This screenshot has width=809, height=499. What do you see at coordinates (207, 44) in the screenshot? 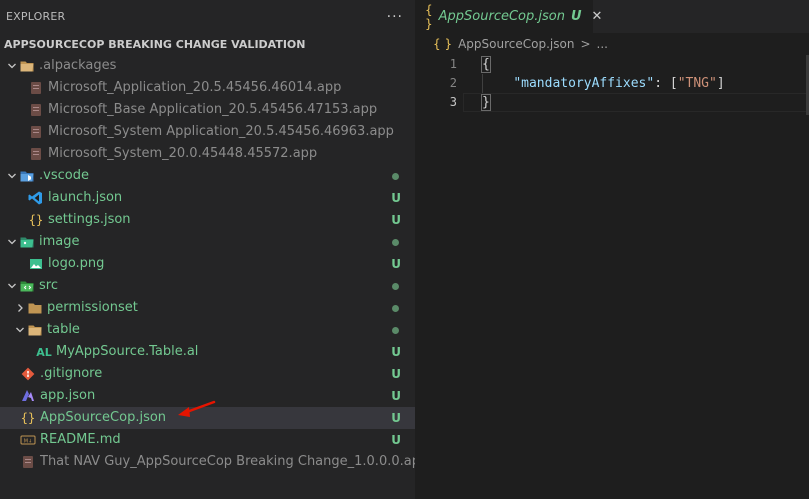
I see `workspace-section-title: APPSOURCECOP BREAKING CHANGE VALIDATION` at bounding box center [207, 44].